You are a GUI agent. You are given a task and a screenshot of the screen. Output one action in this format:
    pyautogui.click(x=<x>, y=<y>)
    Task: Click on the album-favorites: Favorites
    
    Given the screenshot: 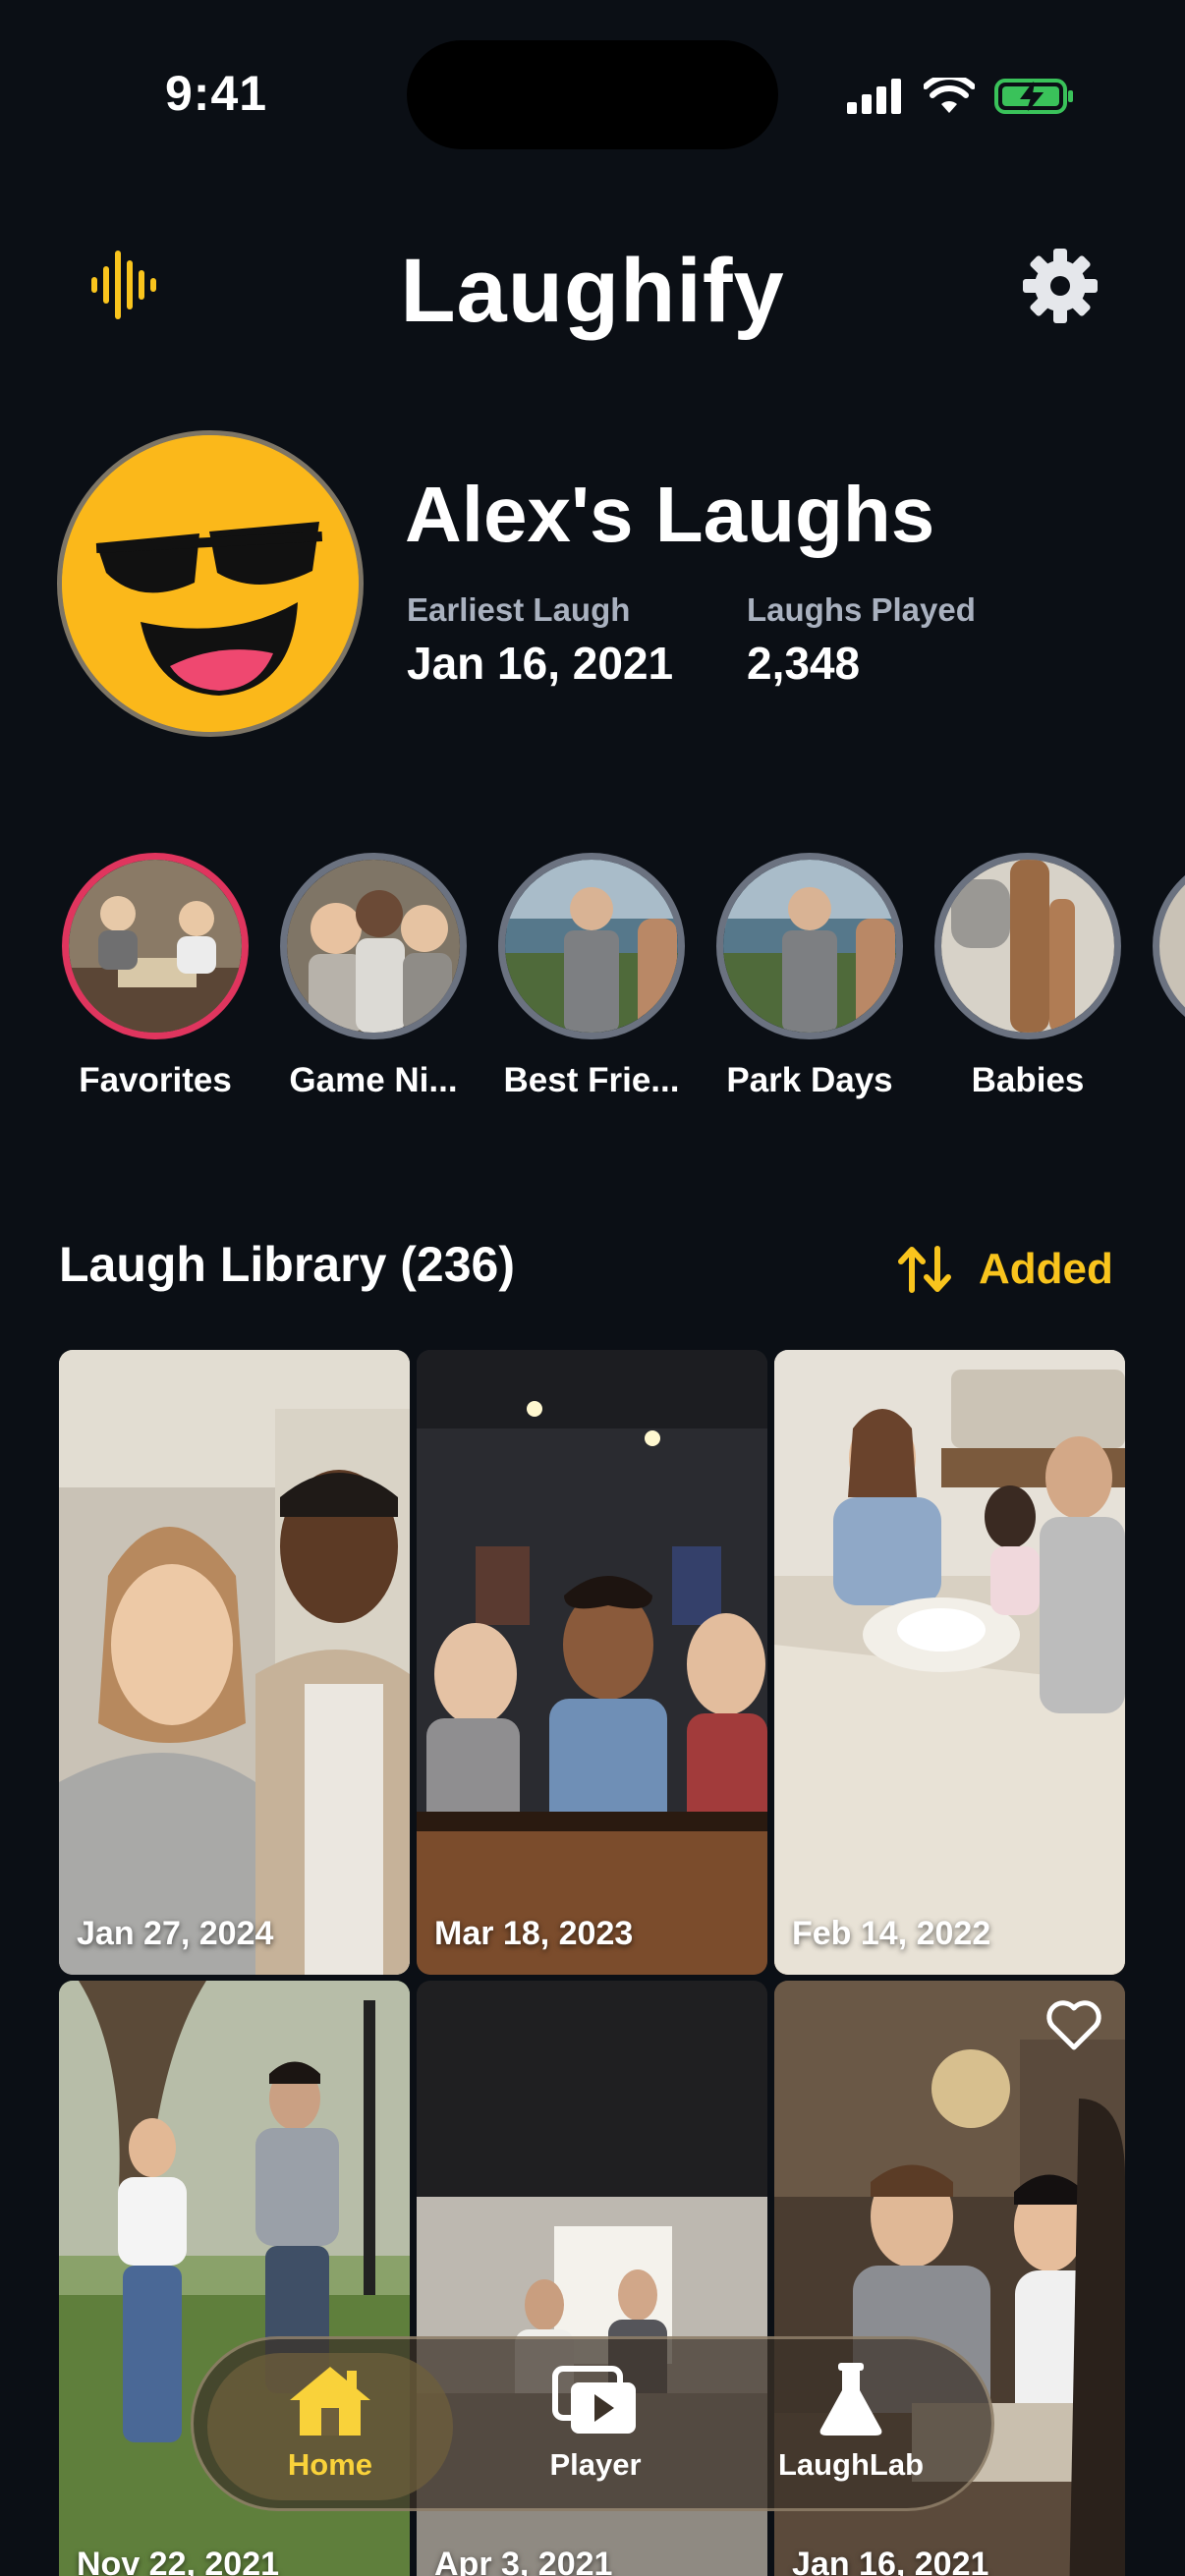 What is the action you would take?
    pyautogui.click(x=155, y=976)
    